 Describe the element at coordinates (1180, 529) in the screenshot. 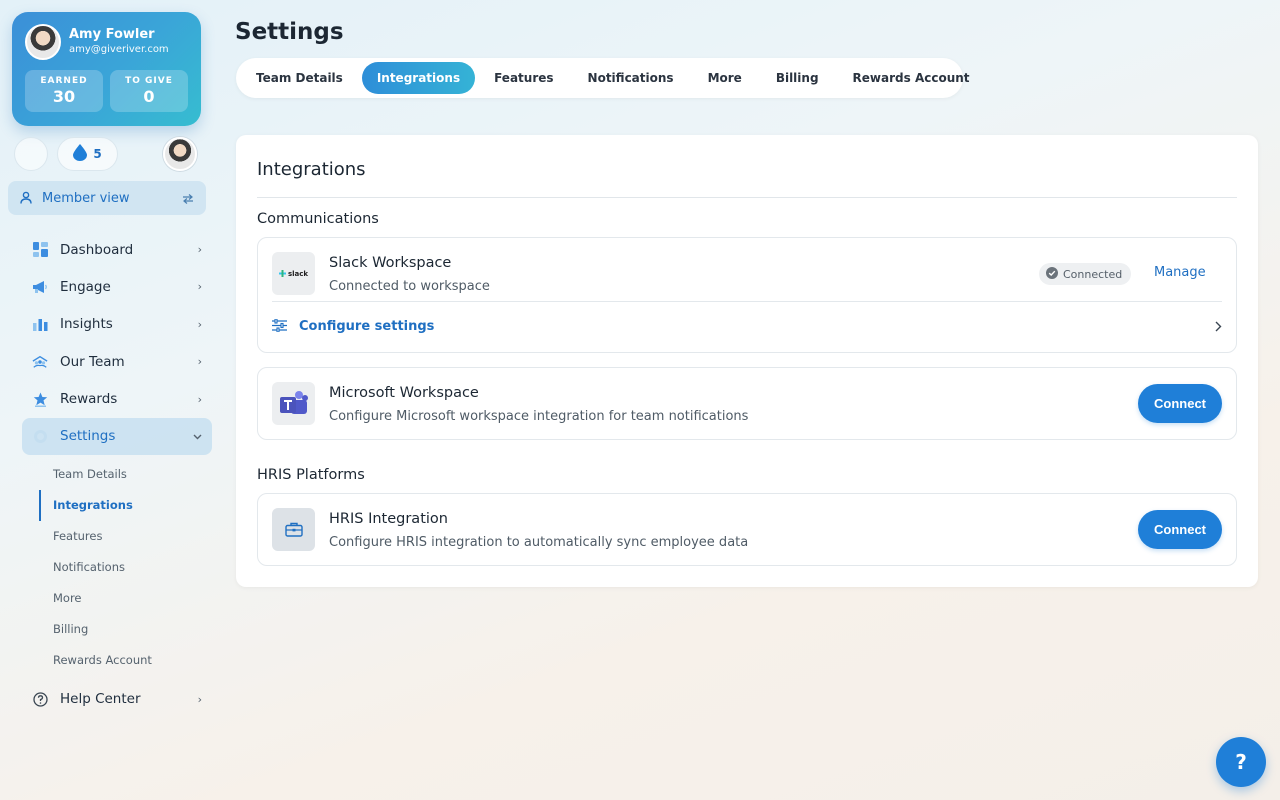

I see `hris-connect-button: Connect` at that location.